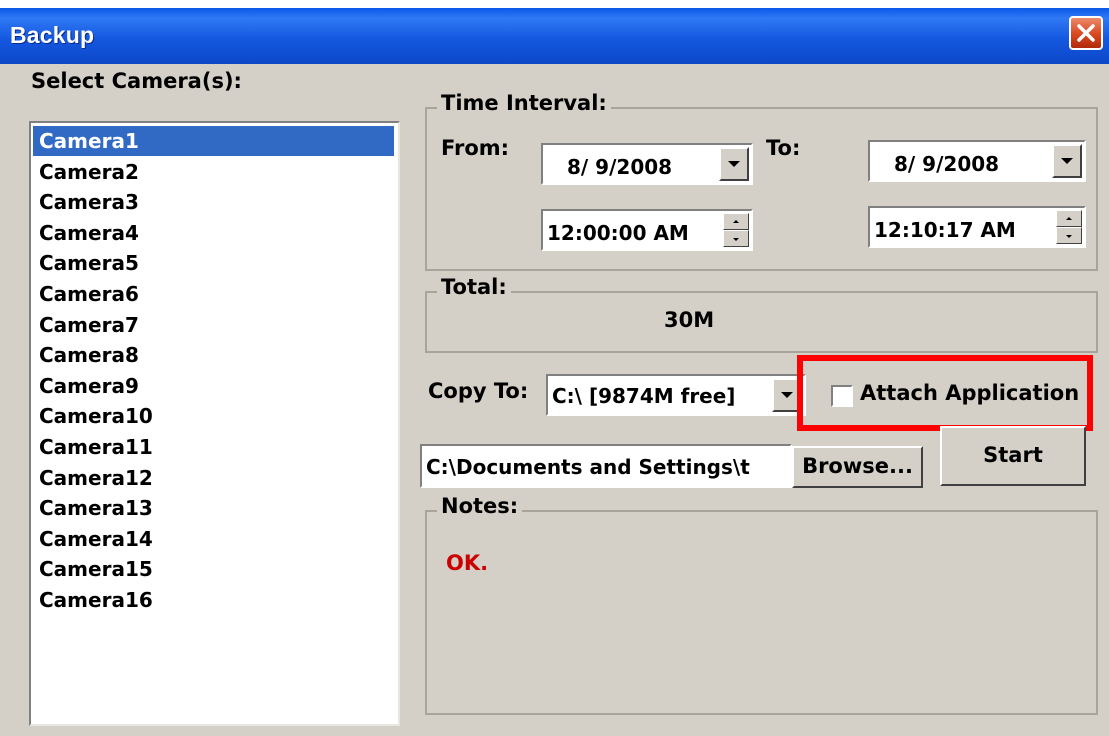 The image size is (1109, 736). What do you see at coordinates (213, 447) in the screenshot?
I see `camera-list-item: Camera11` at bounding box center [213, 447].